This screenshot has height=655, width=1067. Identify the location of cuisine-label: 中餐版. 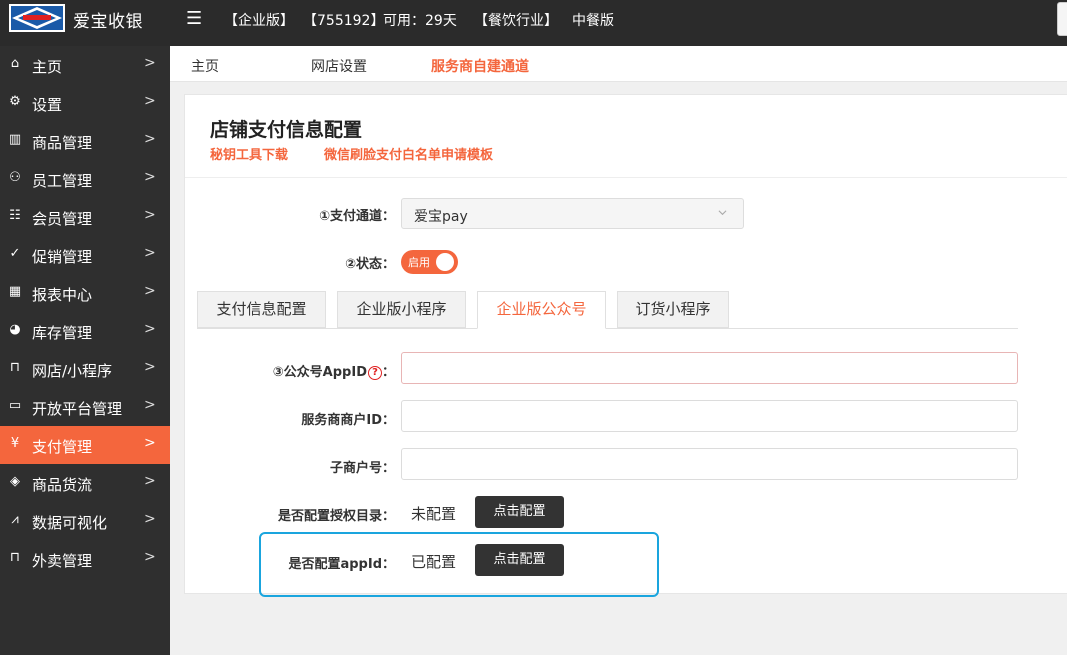
(593, 21).